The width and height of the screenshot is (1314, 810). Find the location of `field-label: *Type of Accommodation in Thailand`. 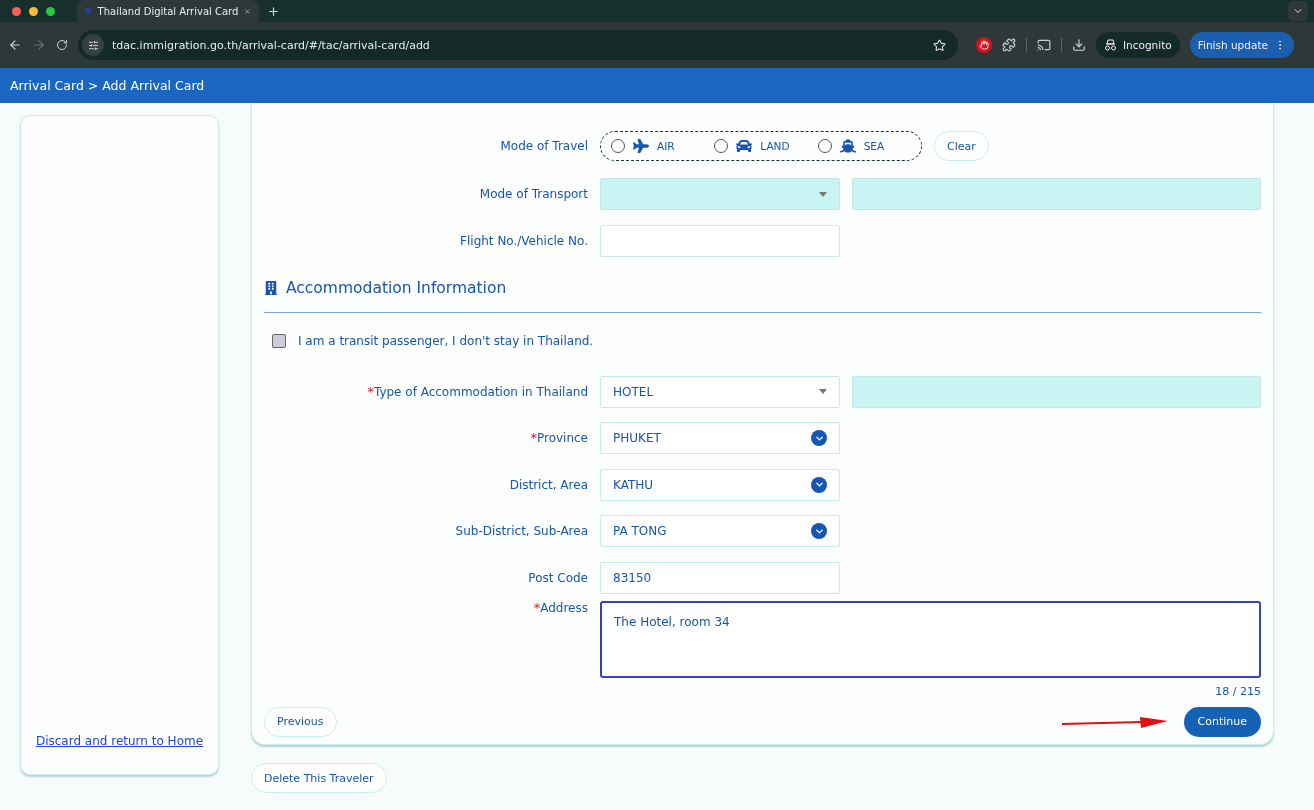

field-label: *Type of Accommodation in Thailand is located at coordinates (477, 391).